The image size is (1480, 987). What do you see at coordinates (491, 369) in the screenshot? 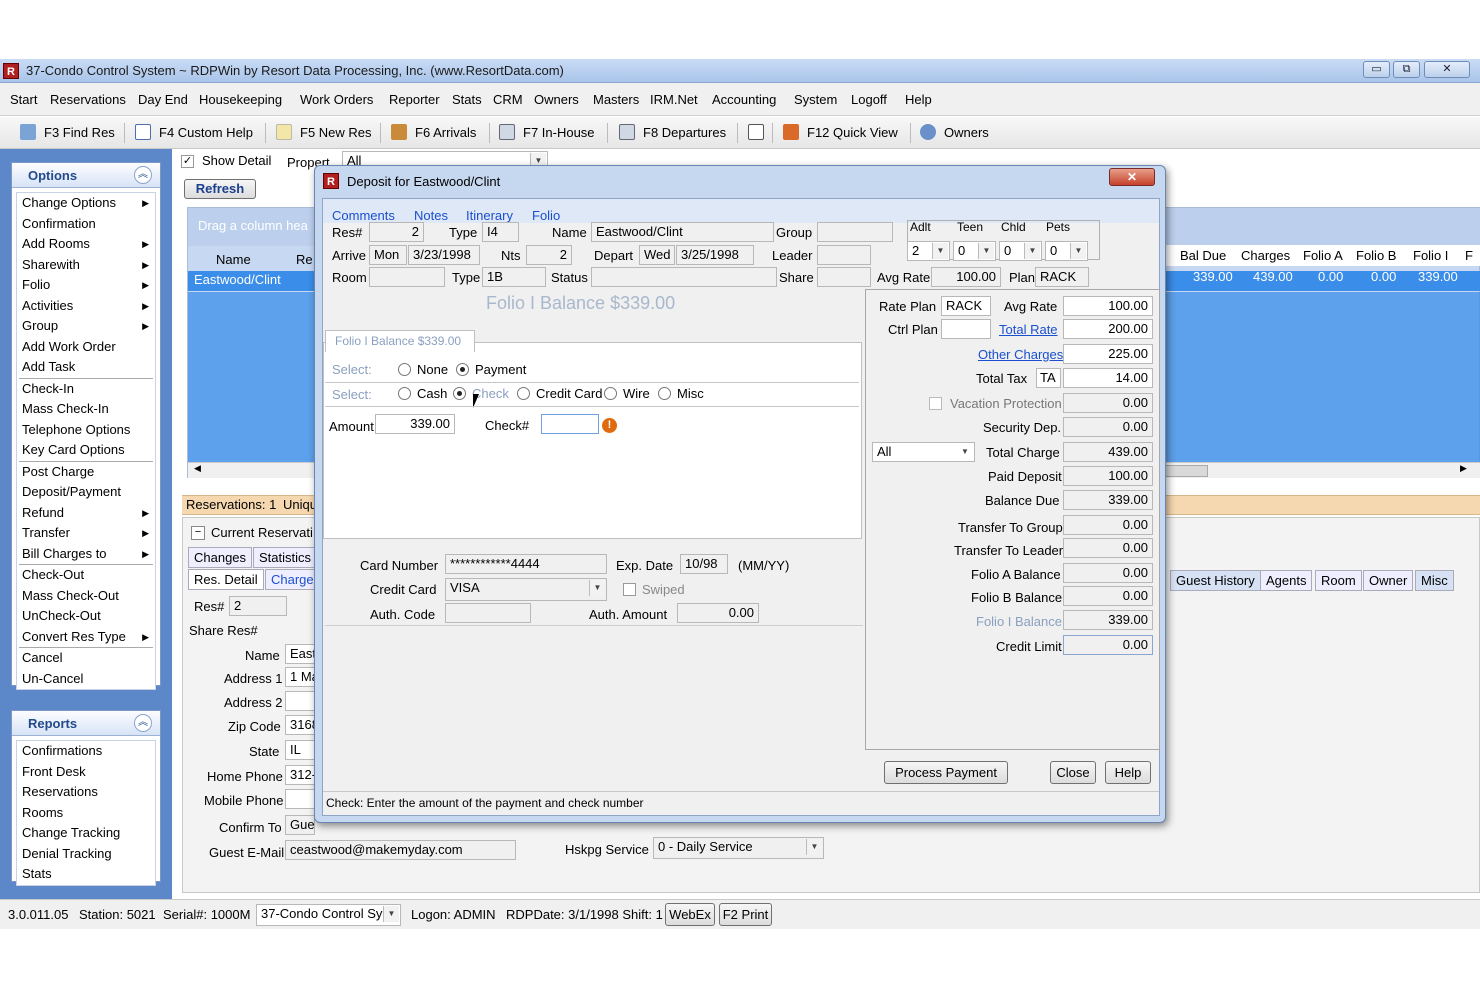
I see `payment-radio: Payment` at bounding box center [491, 369].